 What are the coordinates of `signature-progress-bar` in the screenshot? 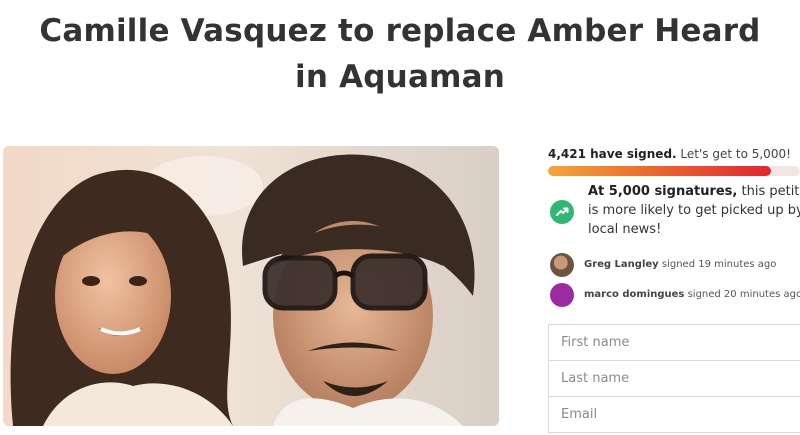 It's located at (674, 171).